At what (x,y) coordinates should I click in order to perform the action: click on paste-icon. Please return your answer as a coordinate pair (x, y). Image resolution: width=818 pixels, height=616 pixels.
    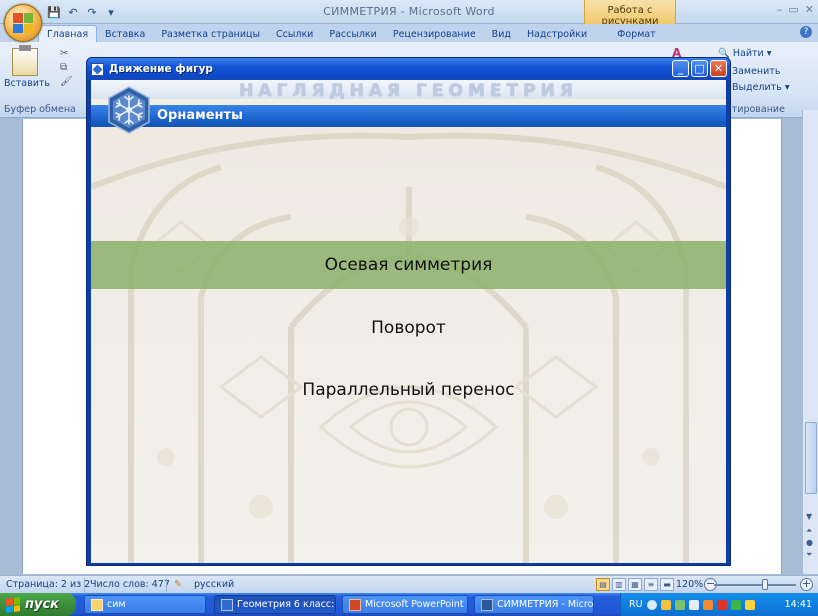
    Looking at the image, I should click on (25, 60).